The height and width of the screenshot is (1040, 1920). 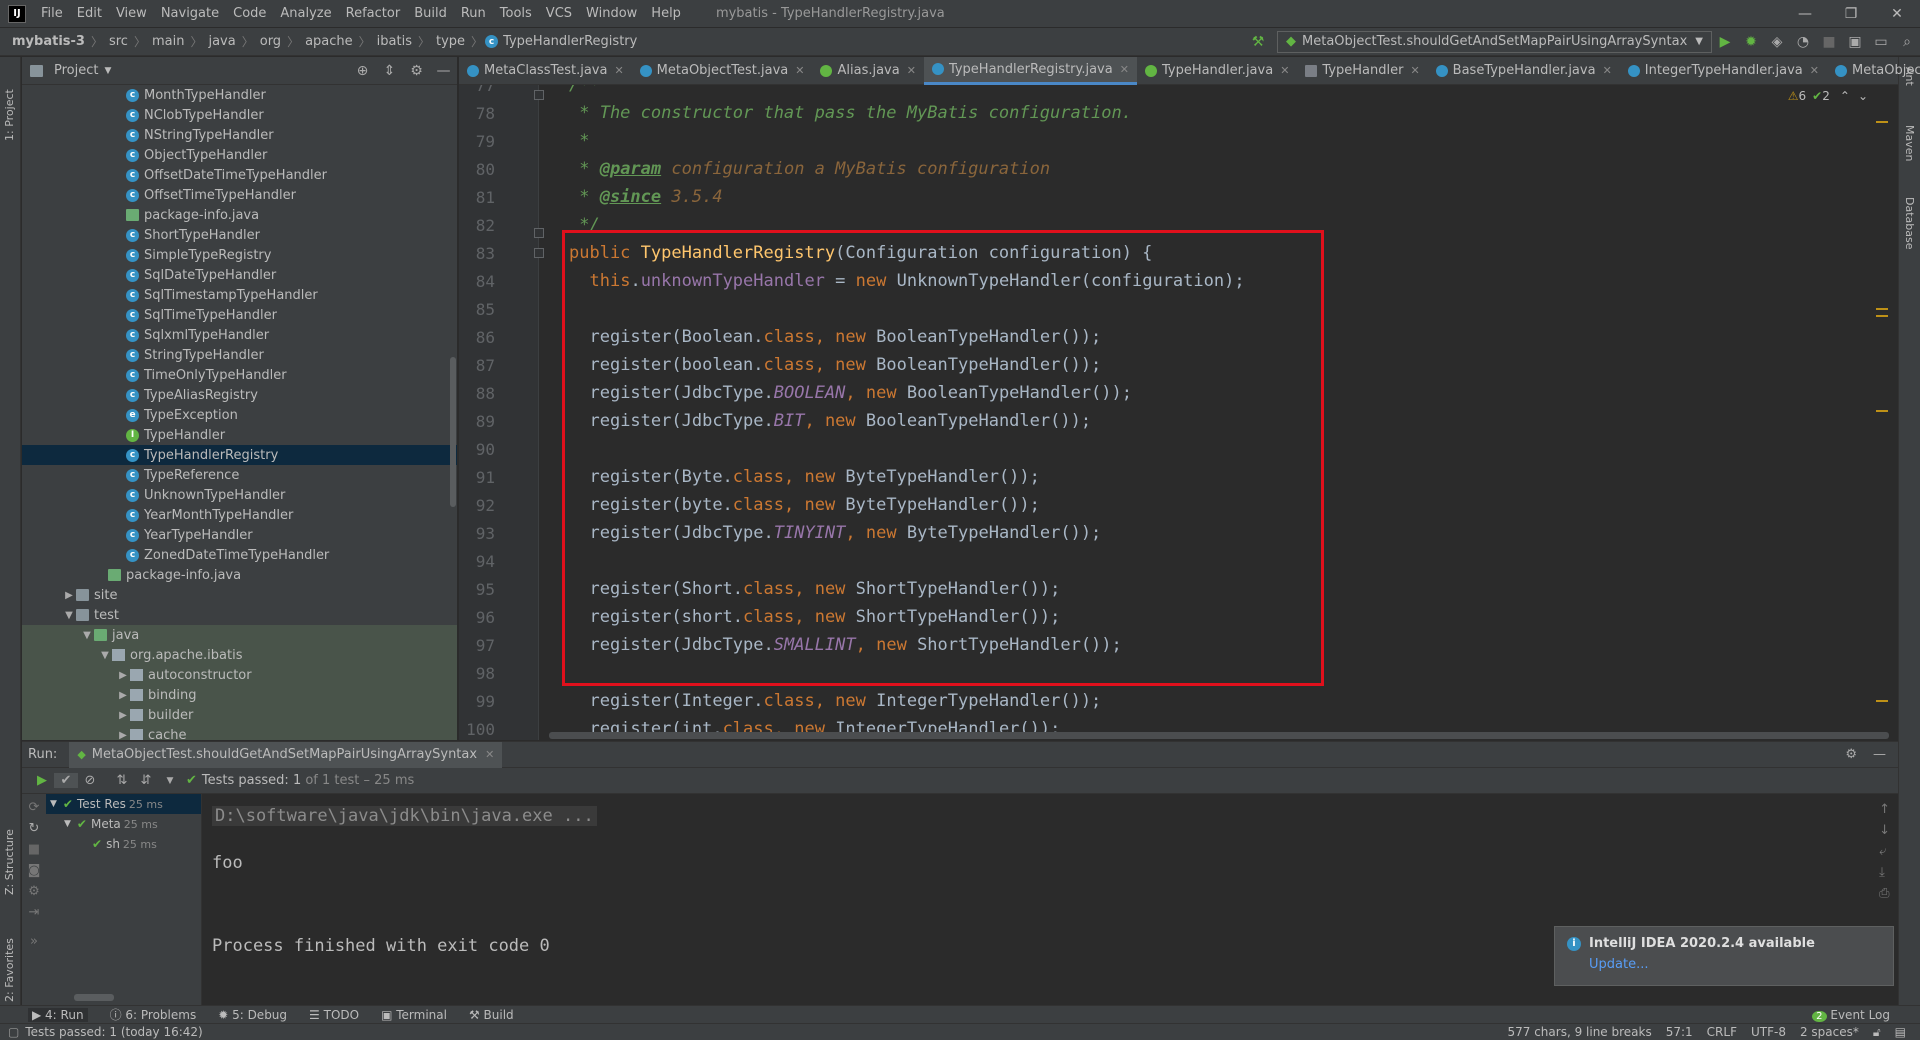 What do you see at coordinates (1884, 893) in the screenshot?
I see `print-icon: ⎙` at bounding box center [1884, 893].